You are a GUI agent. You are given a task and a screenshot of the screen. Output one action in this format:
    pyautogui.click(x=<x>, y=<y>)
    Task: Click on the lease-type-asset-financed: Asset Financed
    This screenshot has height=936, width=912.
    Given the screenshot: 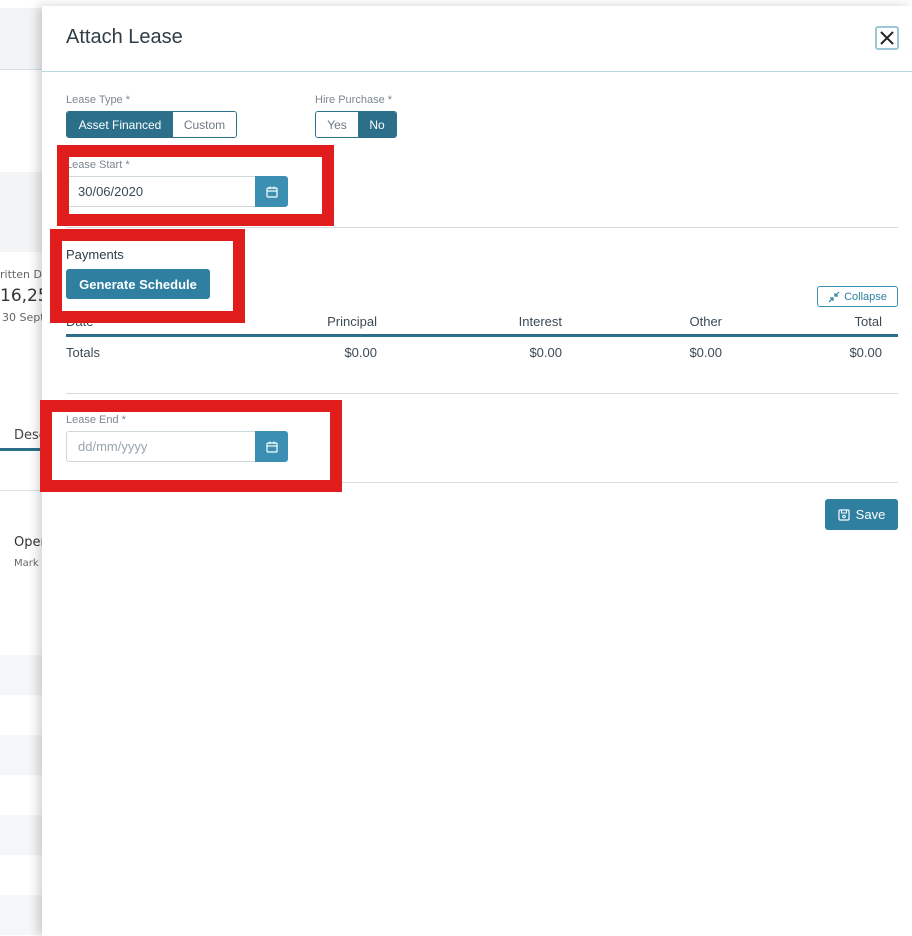 What is the action you would take?
    pyautogui.click(x=120, y=124)
    